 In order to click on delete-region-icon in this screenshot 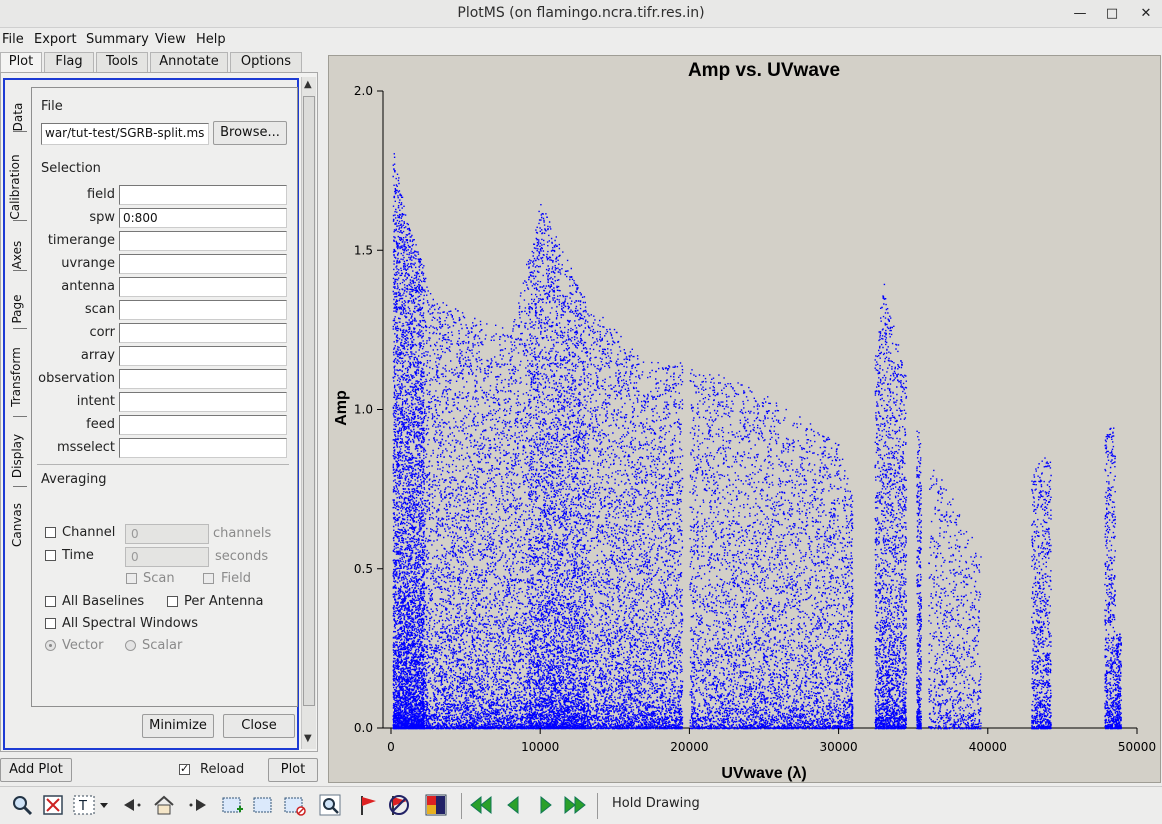, I will do `click(294, 805)`.